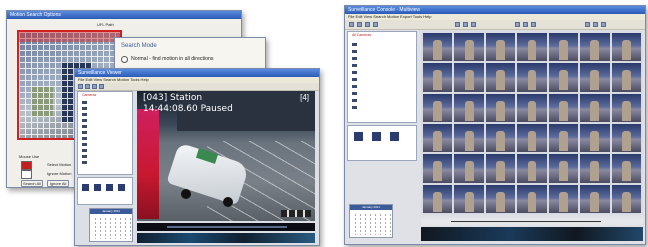  I want to click on console-playback-controls, so click(532, 221).